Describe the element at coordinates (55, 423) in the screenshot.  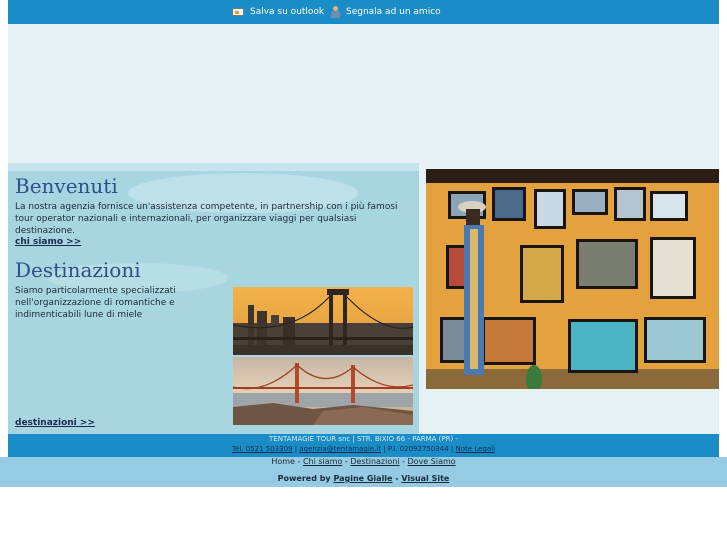
I see `destinazioni-link: destinazioni >>` at that location.